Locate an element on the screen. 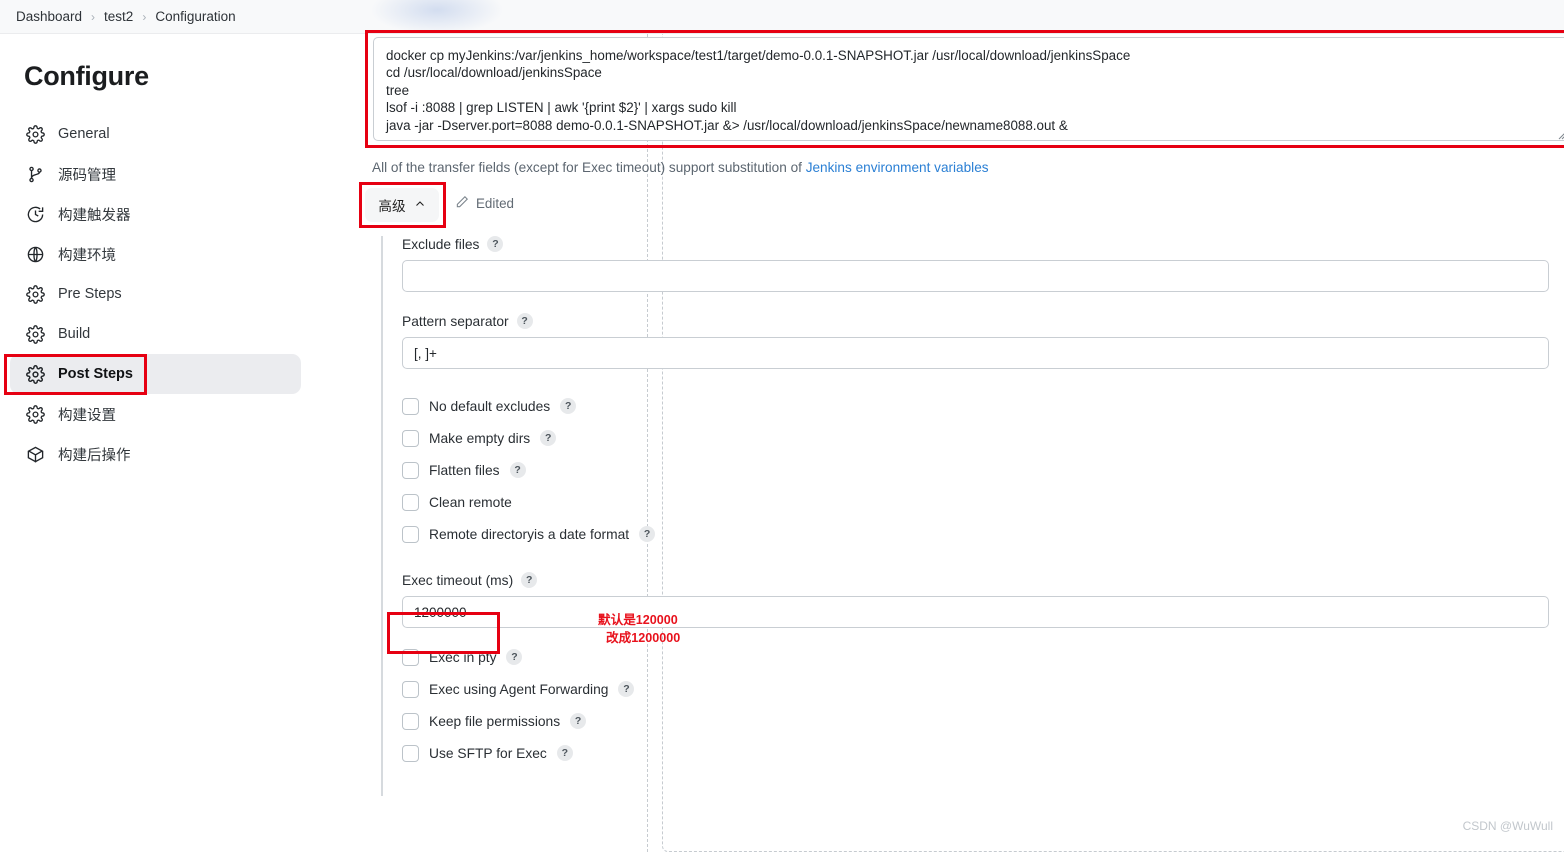 The width and height of the screenshot is (1564, 852). page-title: Configure is located at coordinates (174, 76).